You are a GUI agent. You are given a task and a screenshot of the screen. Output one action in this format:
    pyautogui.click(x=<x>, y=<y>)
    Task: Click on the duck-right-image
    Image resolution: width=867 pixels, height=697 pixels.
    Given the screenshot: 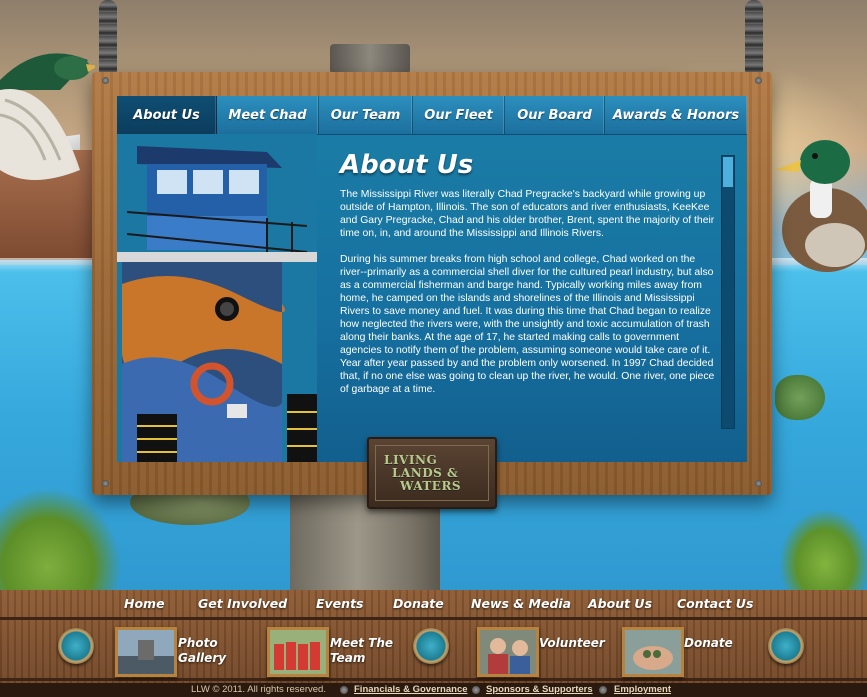 What is the action you would take?
    pyautogui.click(x=821, y=206)
    